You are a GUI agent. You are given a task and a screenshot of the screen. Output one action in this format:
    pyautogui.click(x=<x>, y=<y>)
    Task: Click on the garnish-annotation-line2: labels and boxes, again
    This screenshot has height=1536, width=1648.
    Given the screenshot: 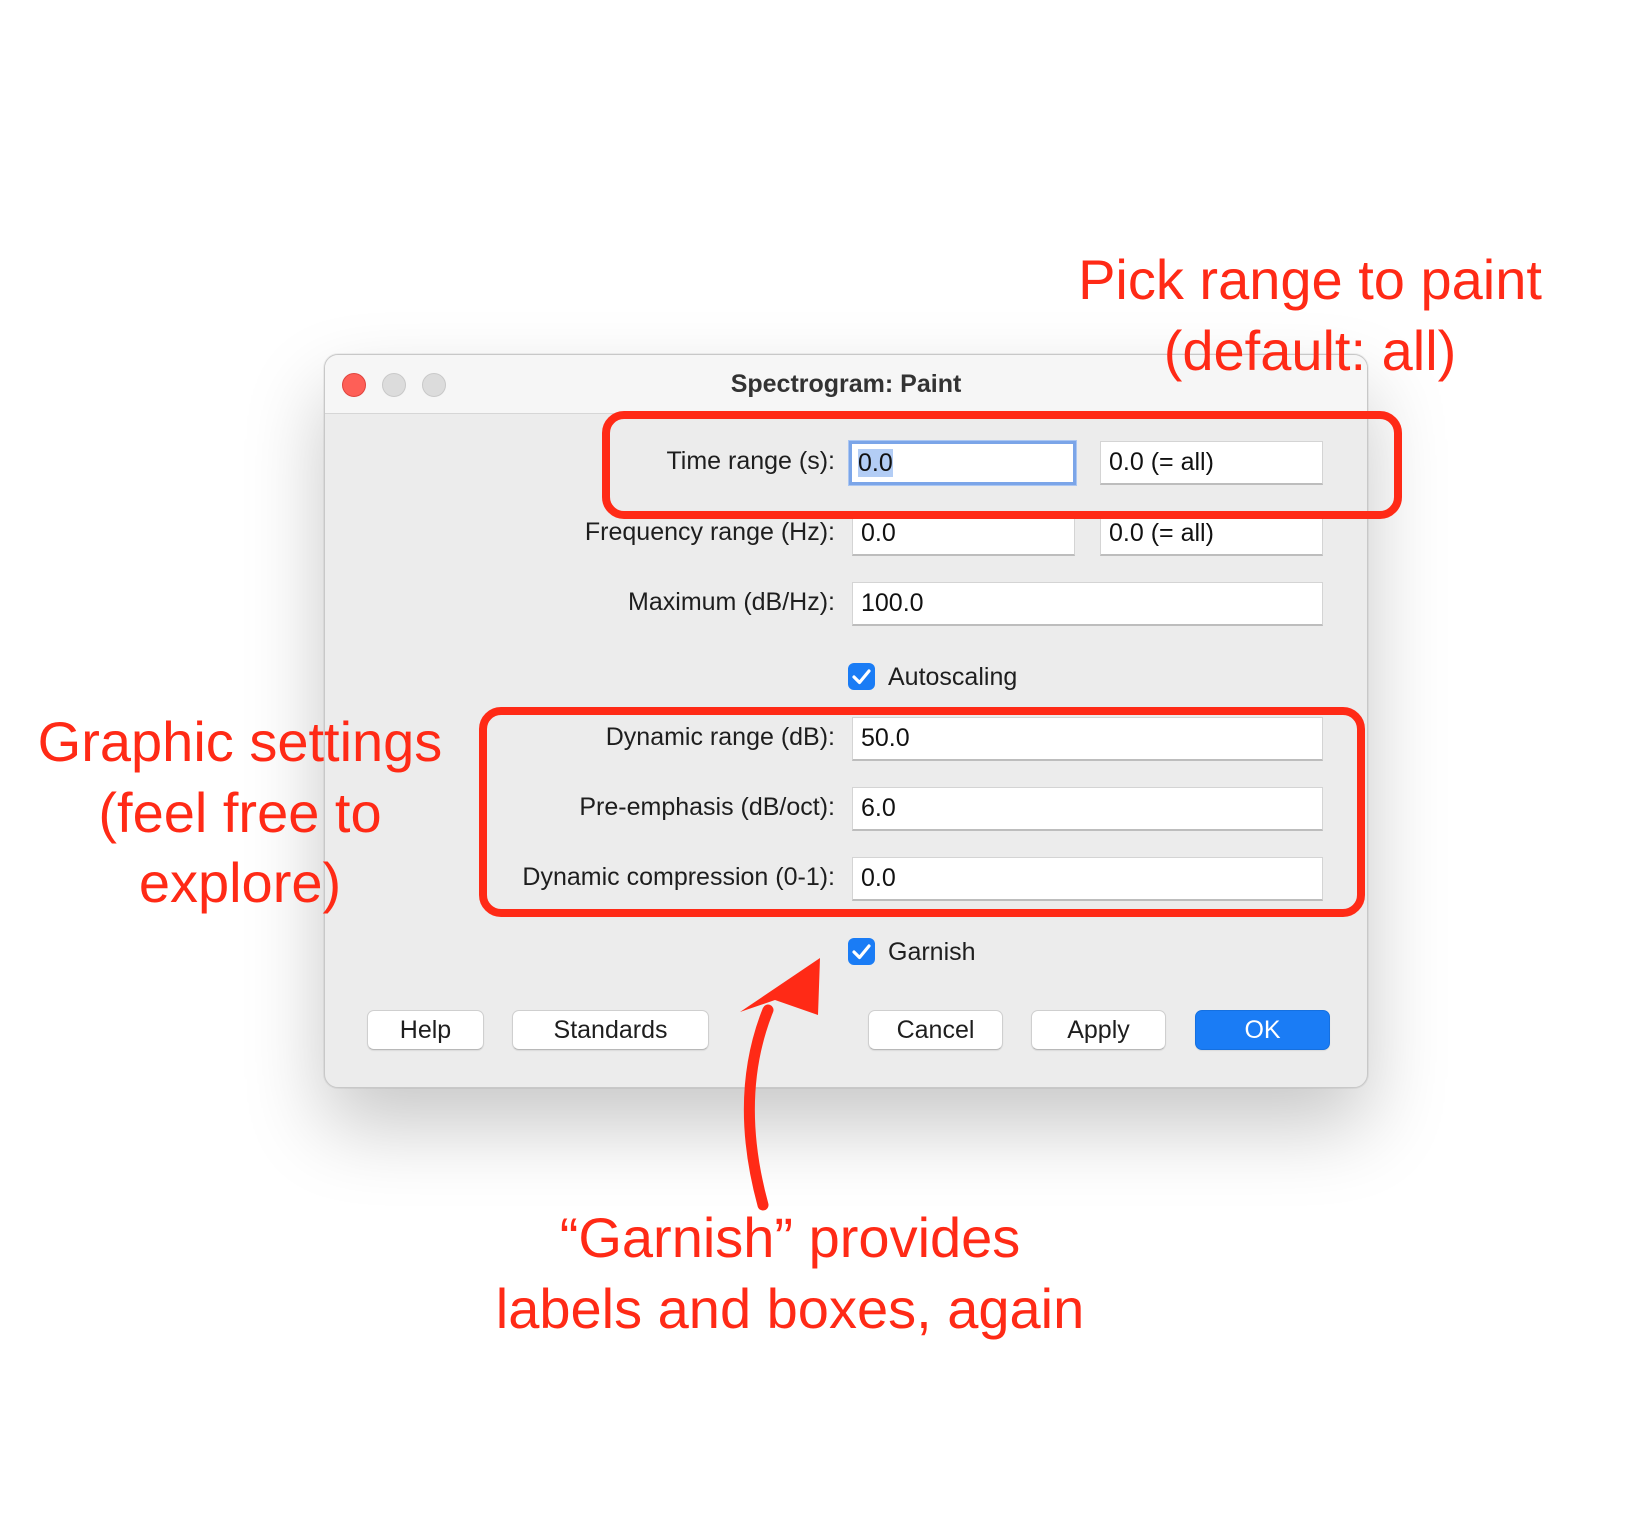 What is the action you would take?
    pyautogui.click(x=790, y=1308)
    